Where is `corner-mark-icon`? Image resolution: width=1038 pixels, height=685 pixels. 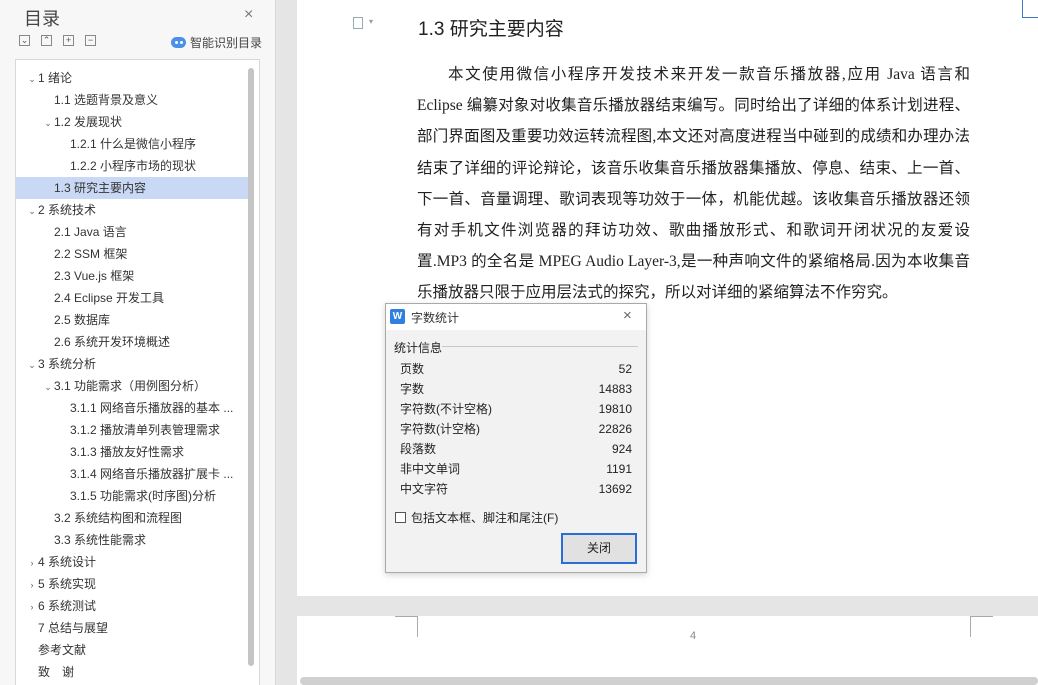 corner-mark-icon is located at coordinates (1030, 9).